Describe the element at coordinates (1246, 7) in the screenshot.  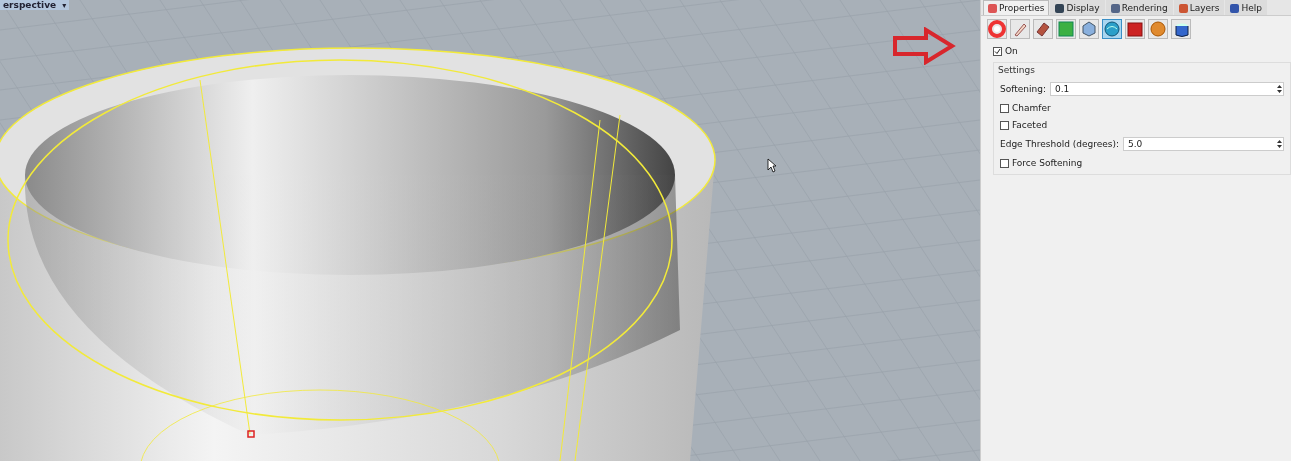
I see `panel-tab: Help` at that location.